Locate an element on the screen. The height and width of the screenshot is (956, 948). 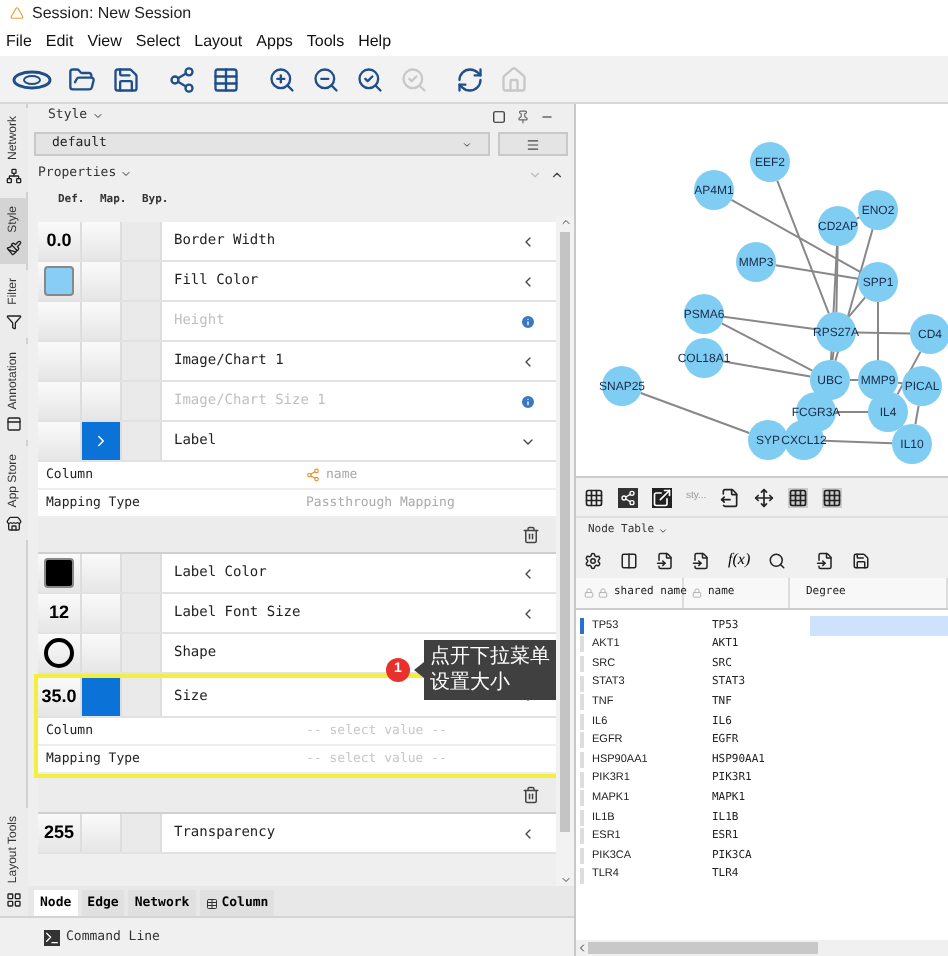
window-title: Session: New Session is located at coordinates (112, 13).